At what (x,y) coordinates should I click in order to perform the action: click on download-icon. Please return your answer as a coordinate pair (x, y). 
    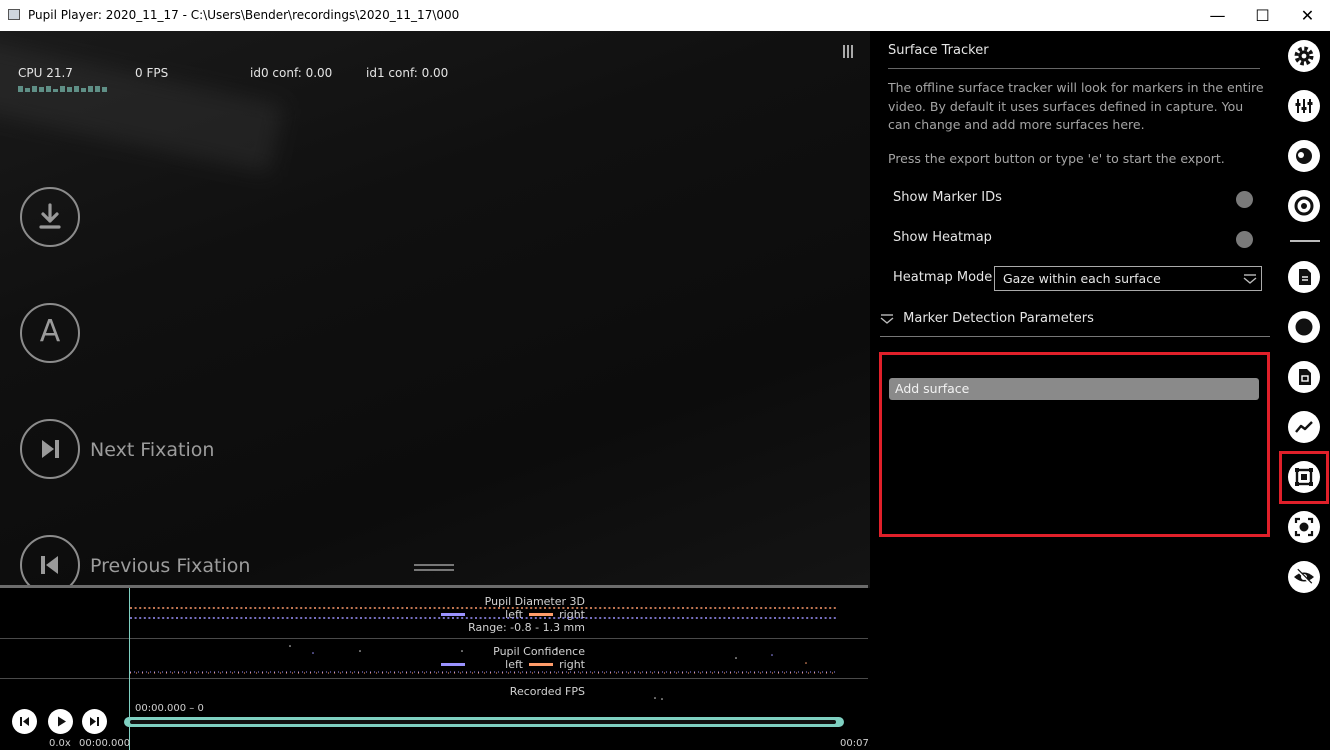
    Looking at the image, I should click on (50, 216).